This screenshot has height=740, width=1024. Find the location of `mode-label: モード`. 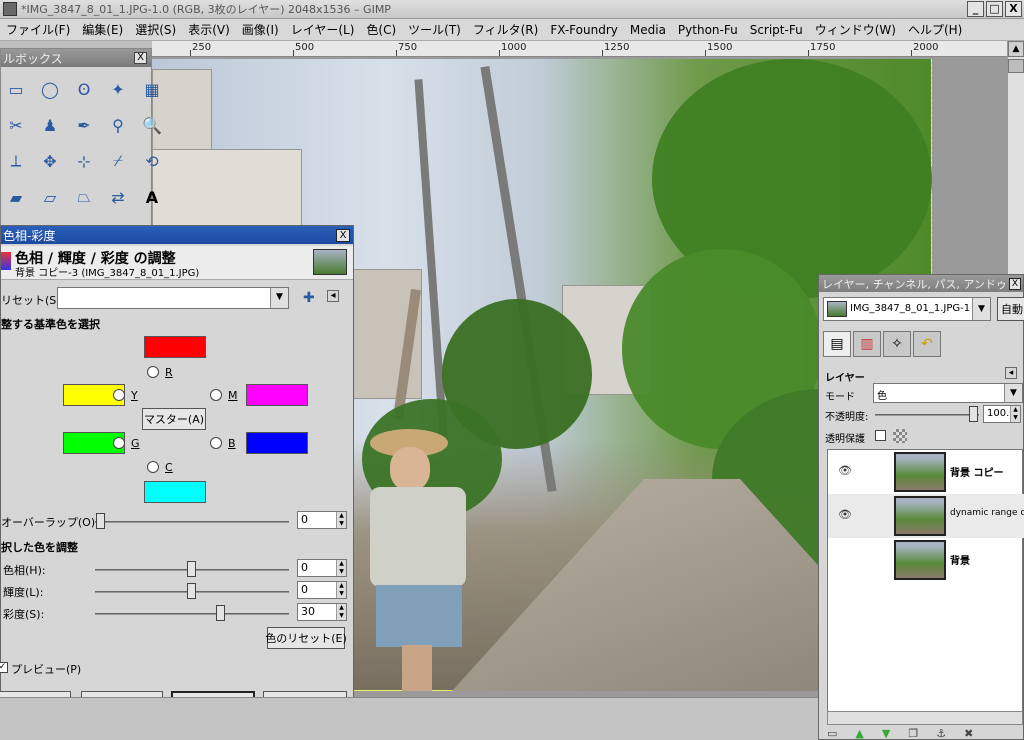

mode-label: モード is located at coordinates (840, 397).